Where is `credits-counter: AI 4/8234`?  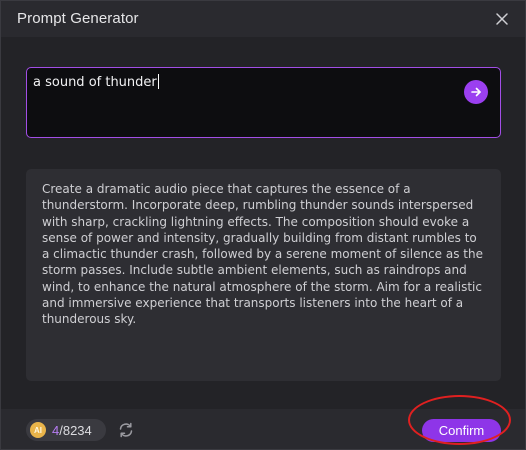
credits-counter: AI 4/8234 is located at coordinates (66, 430).